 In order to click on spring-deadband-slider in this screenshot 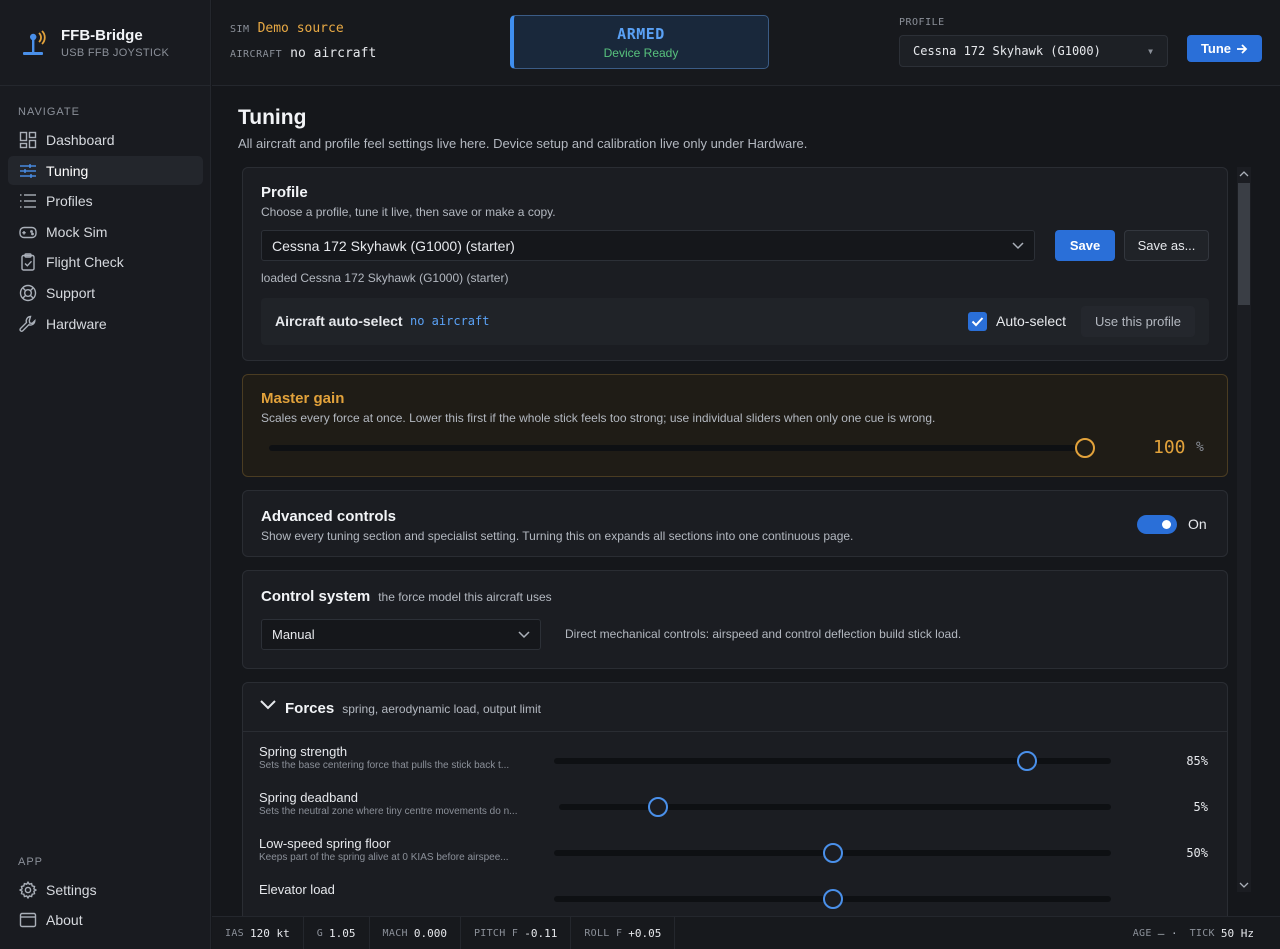, I will do `click(835, 807)`.